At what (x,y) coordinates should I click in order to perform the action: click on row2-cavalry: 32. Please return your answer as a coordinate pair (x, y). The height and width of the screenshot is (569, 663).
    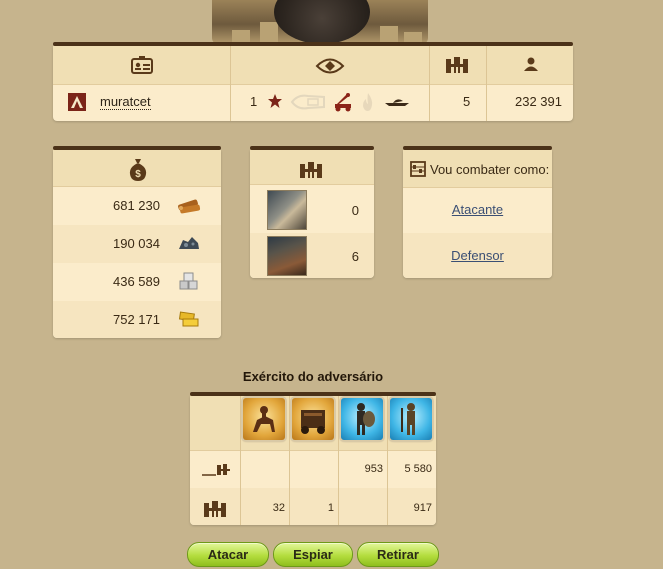
    Looking at the image, I should click on (278, 508).